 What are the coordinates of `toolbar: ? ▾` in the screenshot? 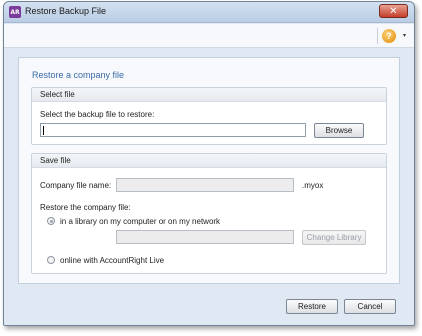 It's located at (209, 36).